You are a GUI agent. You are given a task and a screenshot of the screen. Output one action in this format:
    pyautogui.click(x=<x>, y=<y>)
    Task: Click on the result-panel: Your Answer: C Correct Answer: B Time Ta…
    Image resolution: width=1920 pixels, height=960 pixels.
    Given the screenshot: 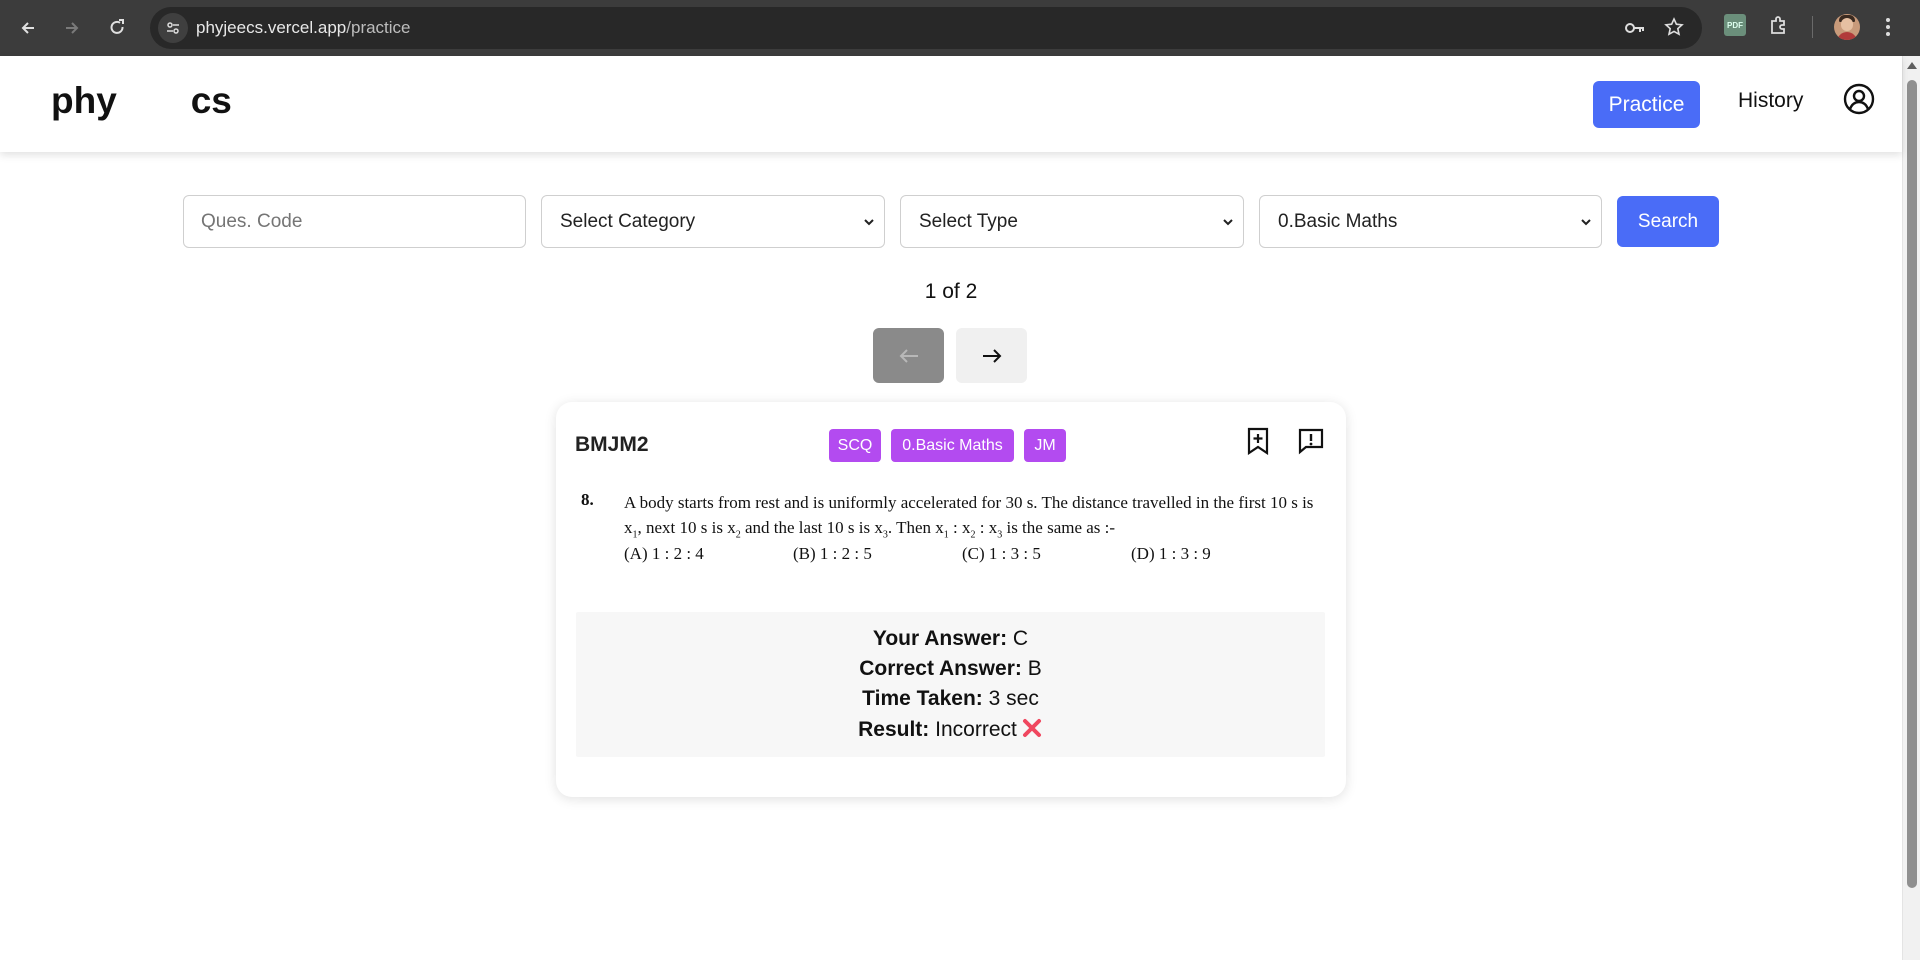 What is the action you would take?
    pyautogui.click(x=950, y=684)
    